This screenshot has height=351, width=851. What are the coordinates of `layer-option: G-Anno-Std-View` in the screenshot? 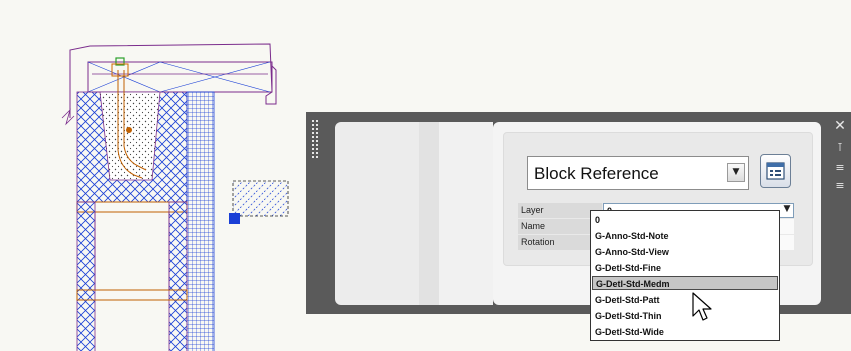 It's located at (685, 252).